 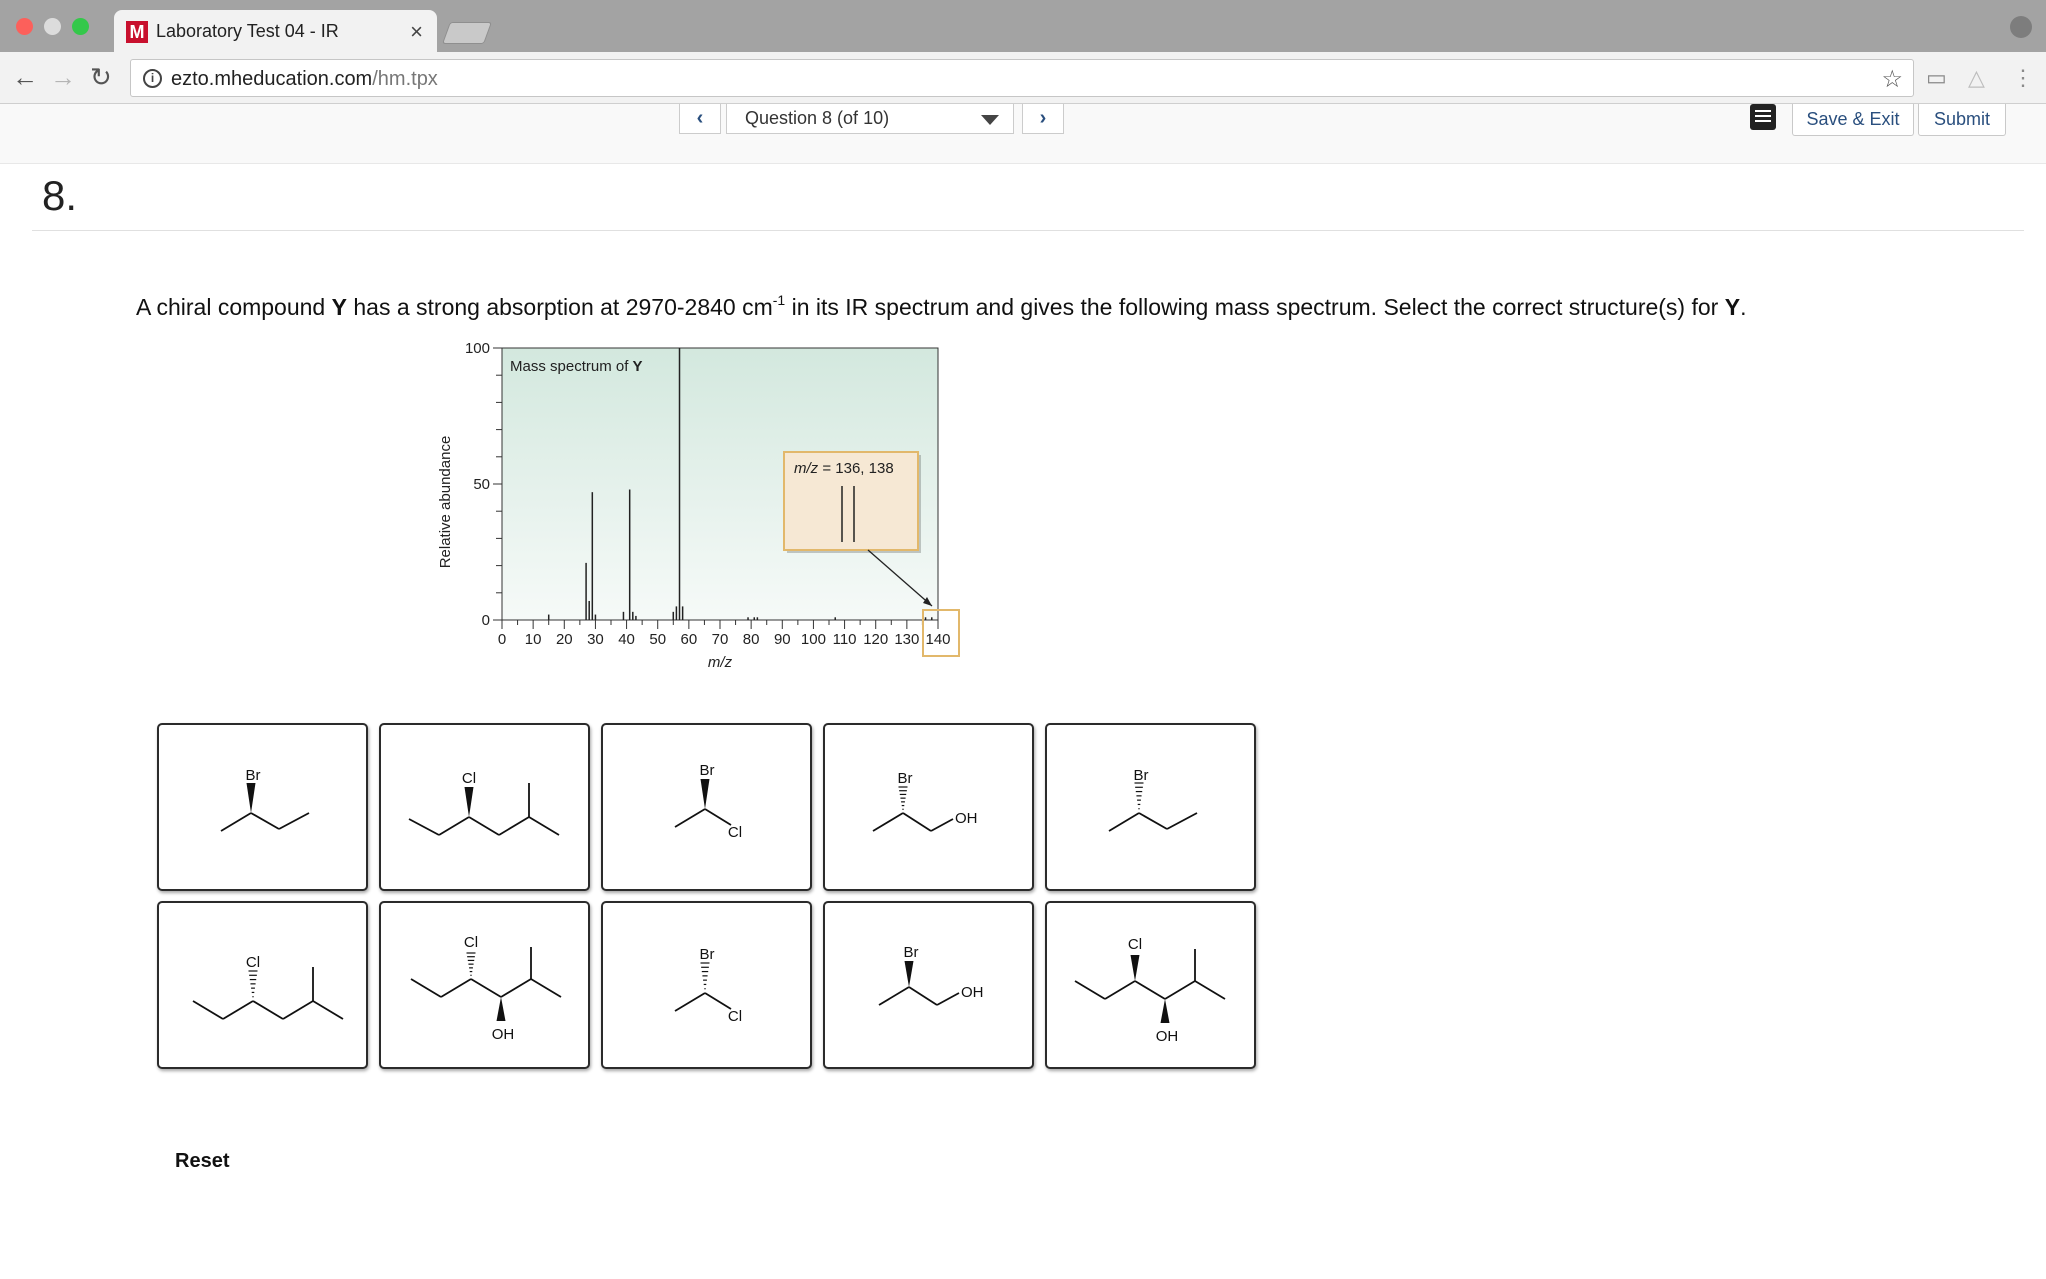 What do you see at coordinates (1853, 120) in the screenshot?
I see `save-exit-button: Save & Exit` at bounding box center [1853, 120].